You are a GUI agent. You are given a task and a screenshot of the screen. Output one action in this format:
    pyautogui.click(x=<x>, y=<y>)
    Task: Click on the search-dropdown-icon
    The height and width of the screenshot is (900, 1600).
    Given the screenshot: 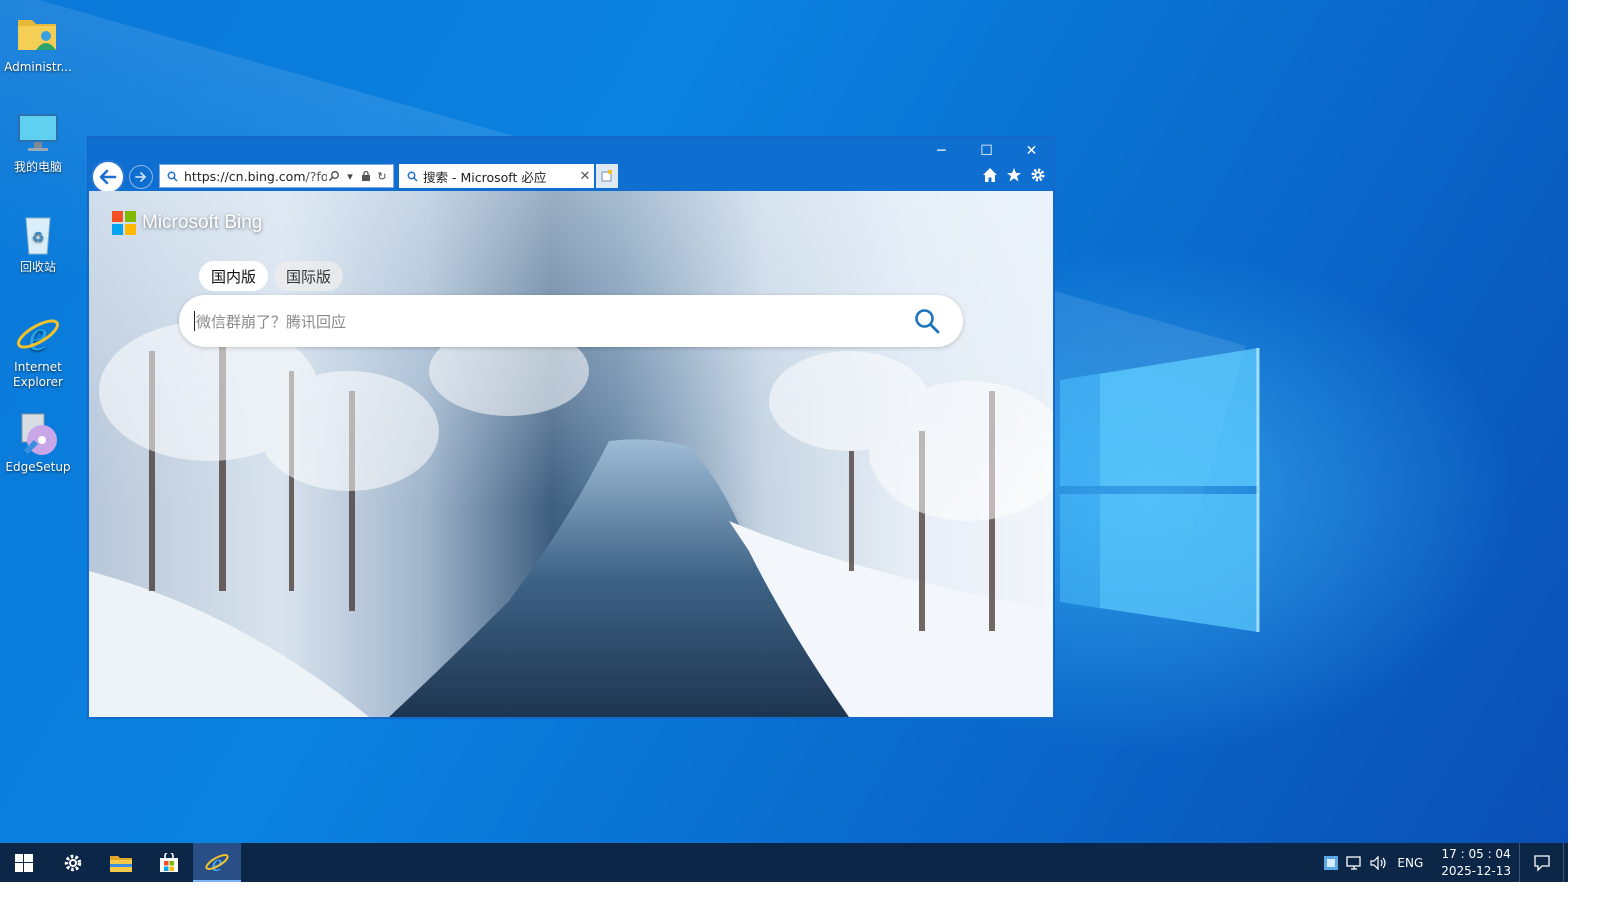 What is the action you would take?
    pyautogui.click(x=334, y=176)
    